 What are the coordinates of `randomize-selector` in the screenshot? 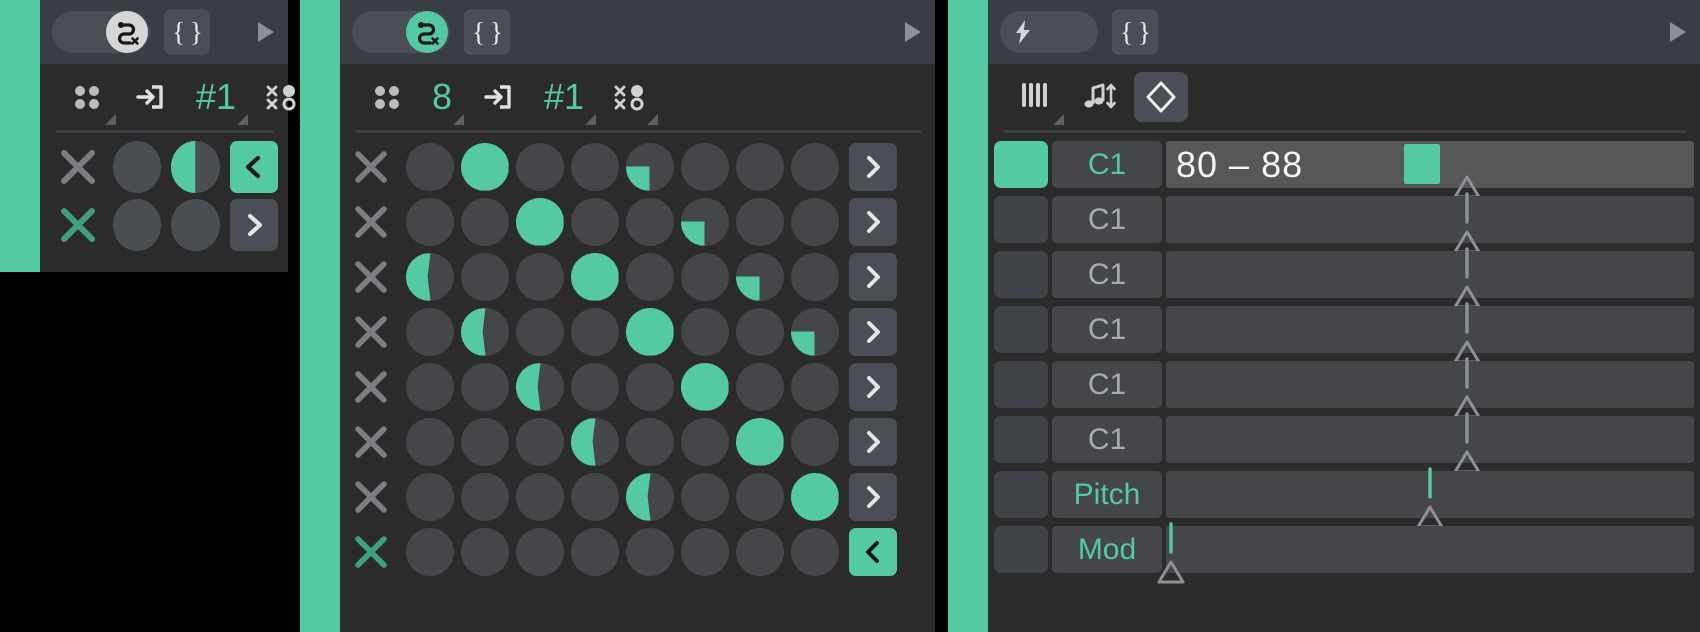 It's located at (629, 98).